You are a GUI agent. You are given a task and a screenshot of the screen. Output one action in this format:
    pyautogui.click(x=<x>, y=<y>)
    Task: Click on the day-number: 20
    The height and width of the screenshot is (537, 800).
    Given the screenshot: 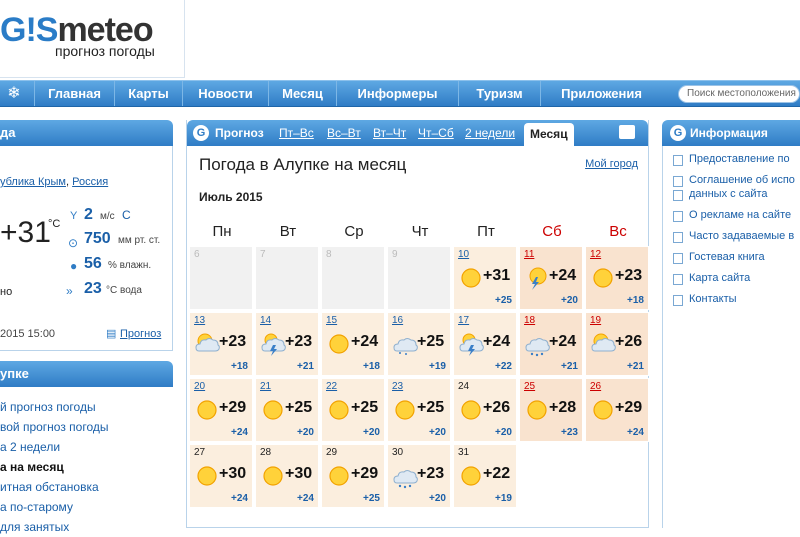 What is the action you would take?
    pyautogui.click(x=200, y=386)
    